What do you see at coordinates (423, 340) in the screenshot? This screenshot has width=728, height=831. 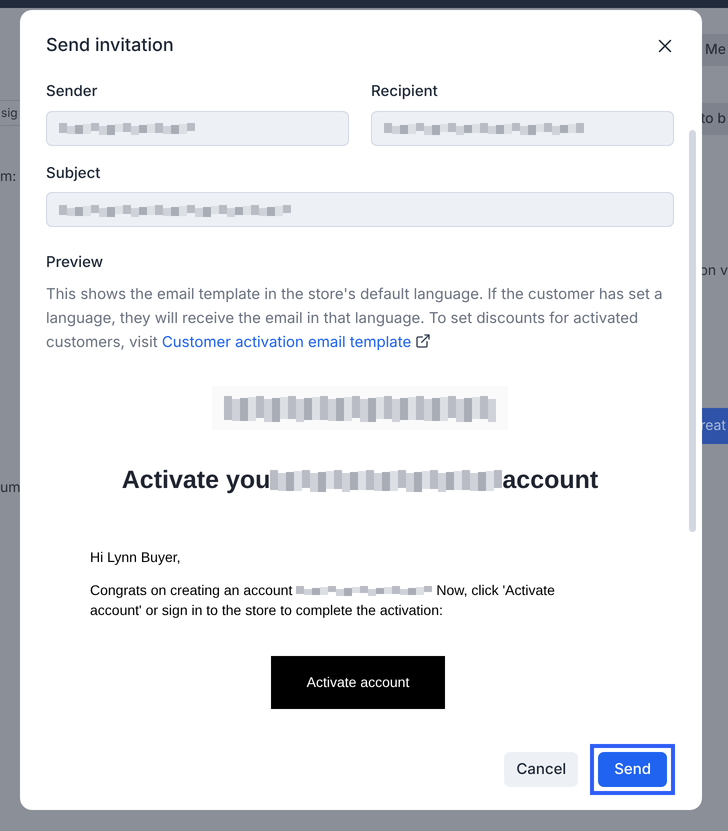 I see `external-link-icon` at bounding box center [423, 340].